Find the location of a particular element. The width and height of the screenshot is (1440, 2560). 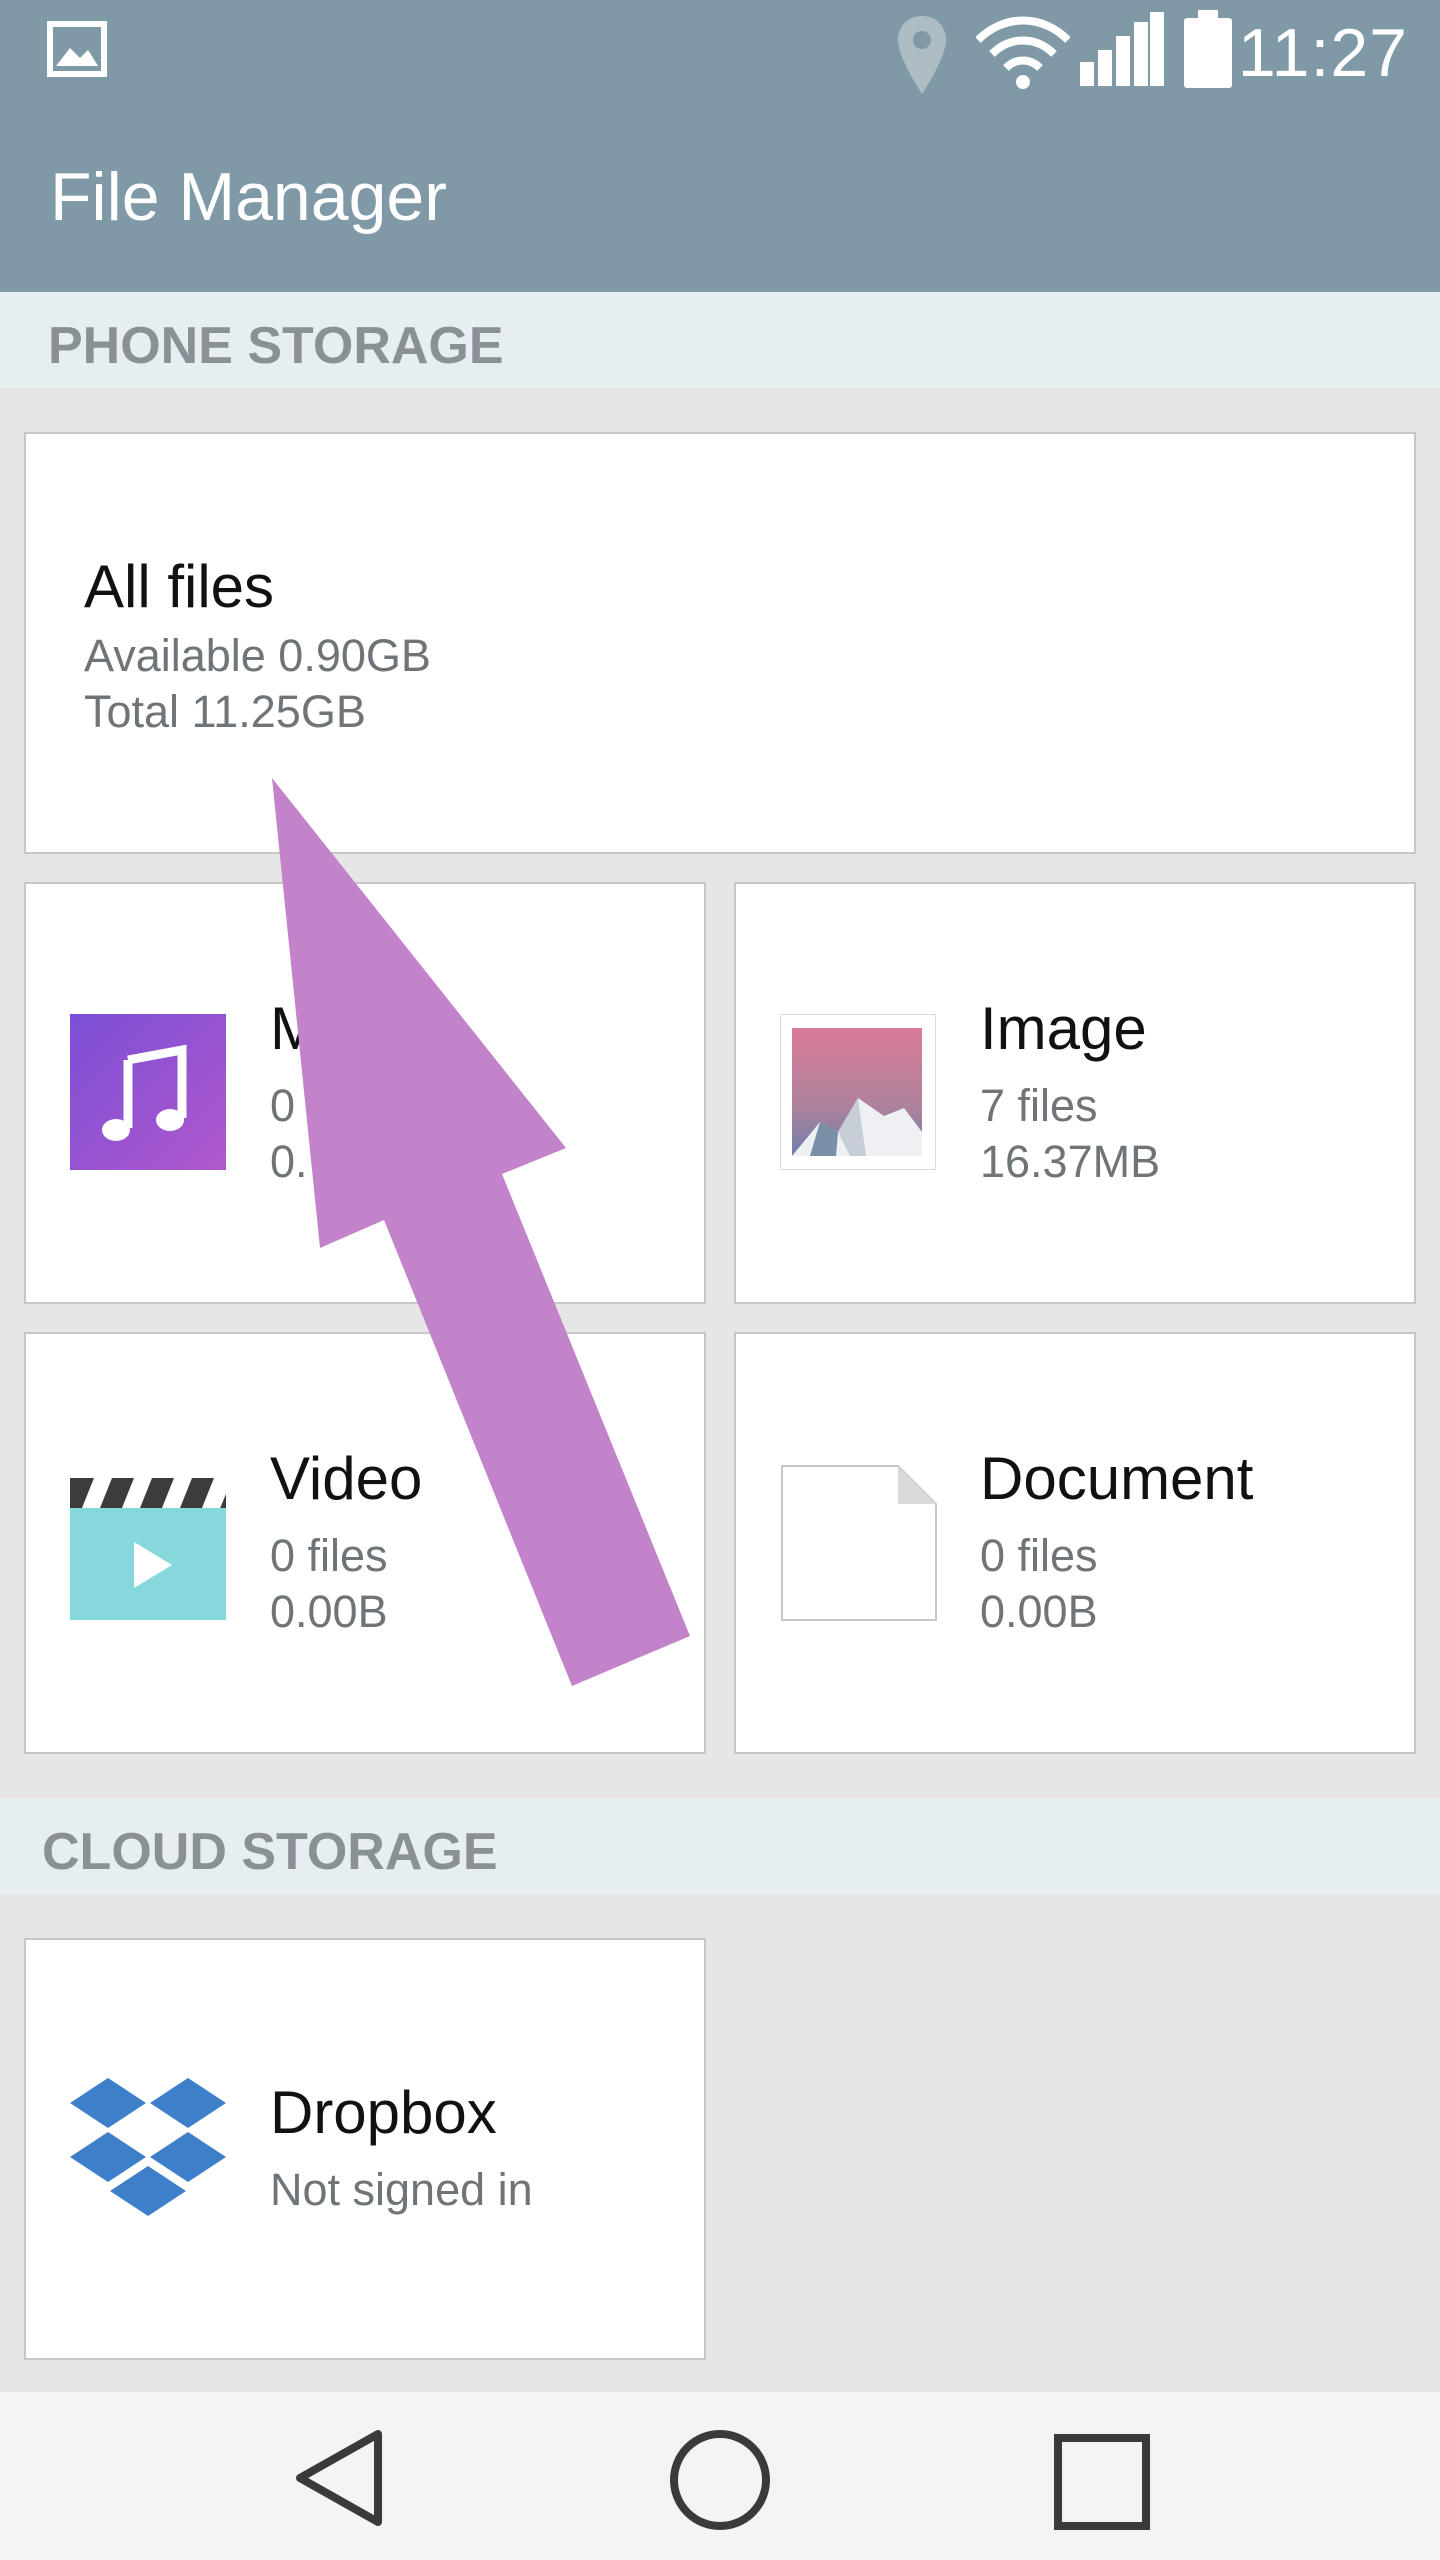

status-bar: 11:27 is located at coordinates (720, 50).